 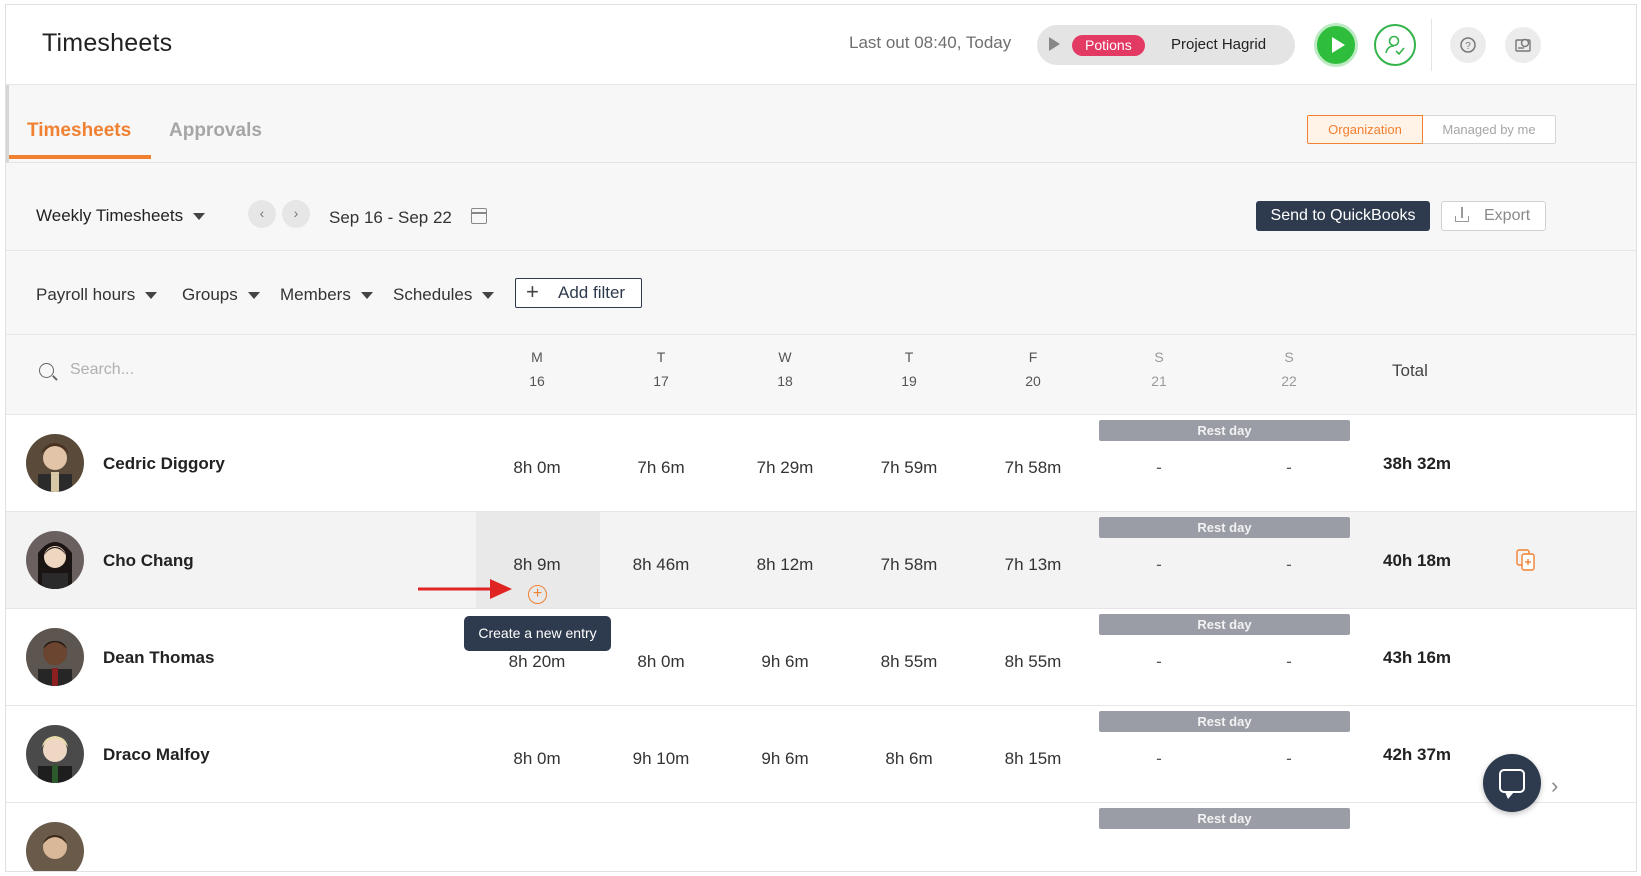 I want to click on time-cell: 8h 15m, so click(x=1033, y=759).